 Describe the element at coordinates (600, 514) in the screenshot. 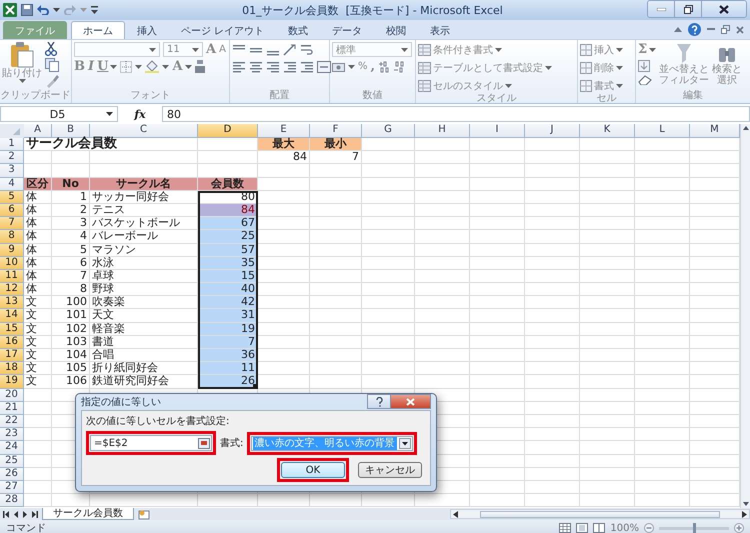

I see `scroll-thumb` at that location.